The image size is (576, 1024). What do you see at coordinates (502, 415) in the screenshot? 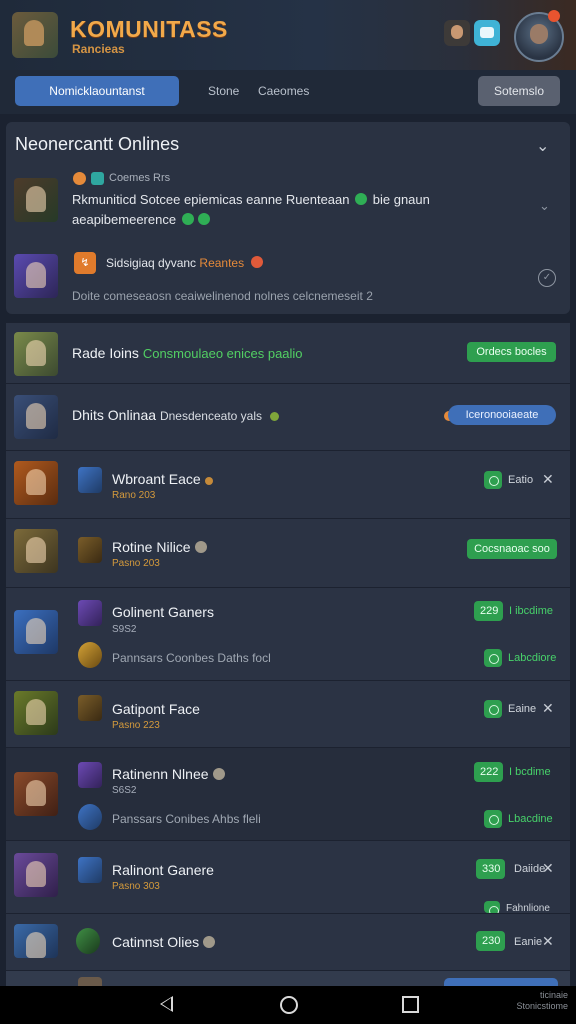
I see `row-action-button: Iceronooiaeate` at bounding box center [502, 415].